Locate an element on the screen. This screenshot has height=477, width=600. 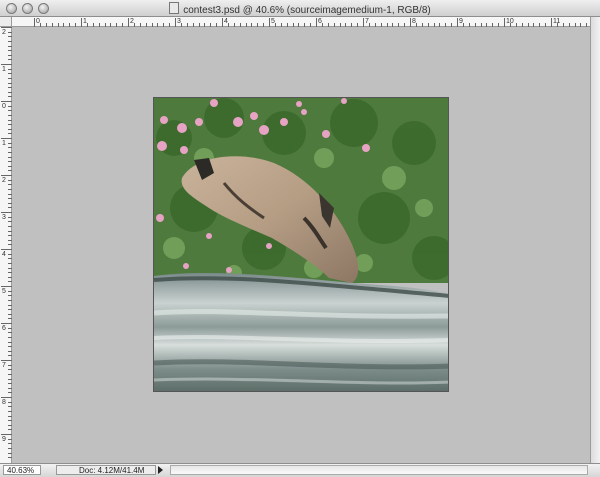
horizontal-scrollbar is located at coordinates (379, 470).